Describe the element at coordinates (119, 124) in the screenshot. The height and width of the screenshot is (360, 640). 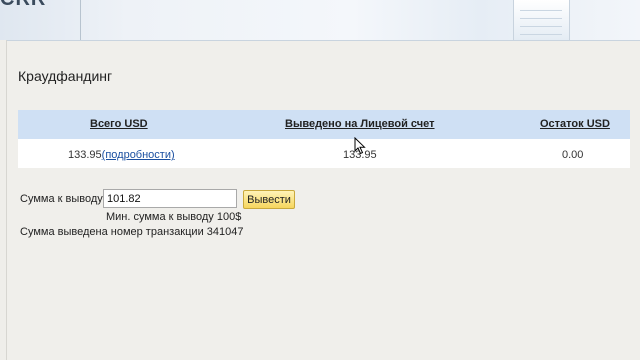
I see `column-header-total-usd: Всего USD` at that location.